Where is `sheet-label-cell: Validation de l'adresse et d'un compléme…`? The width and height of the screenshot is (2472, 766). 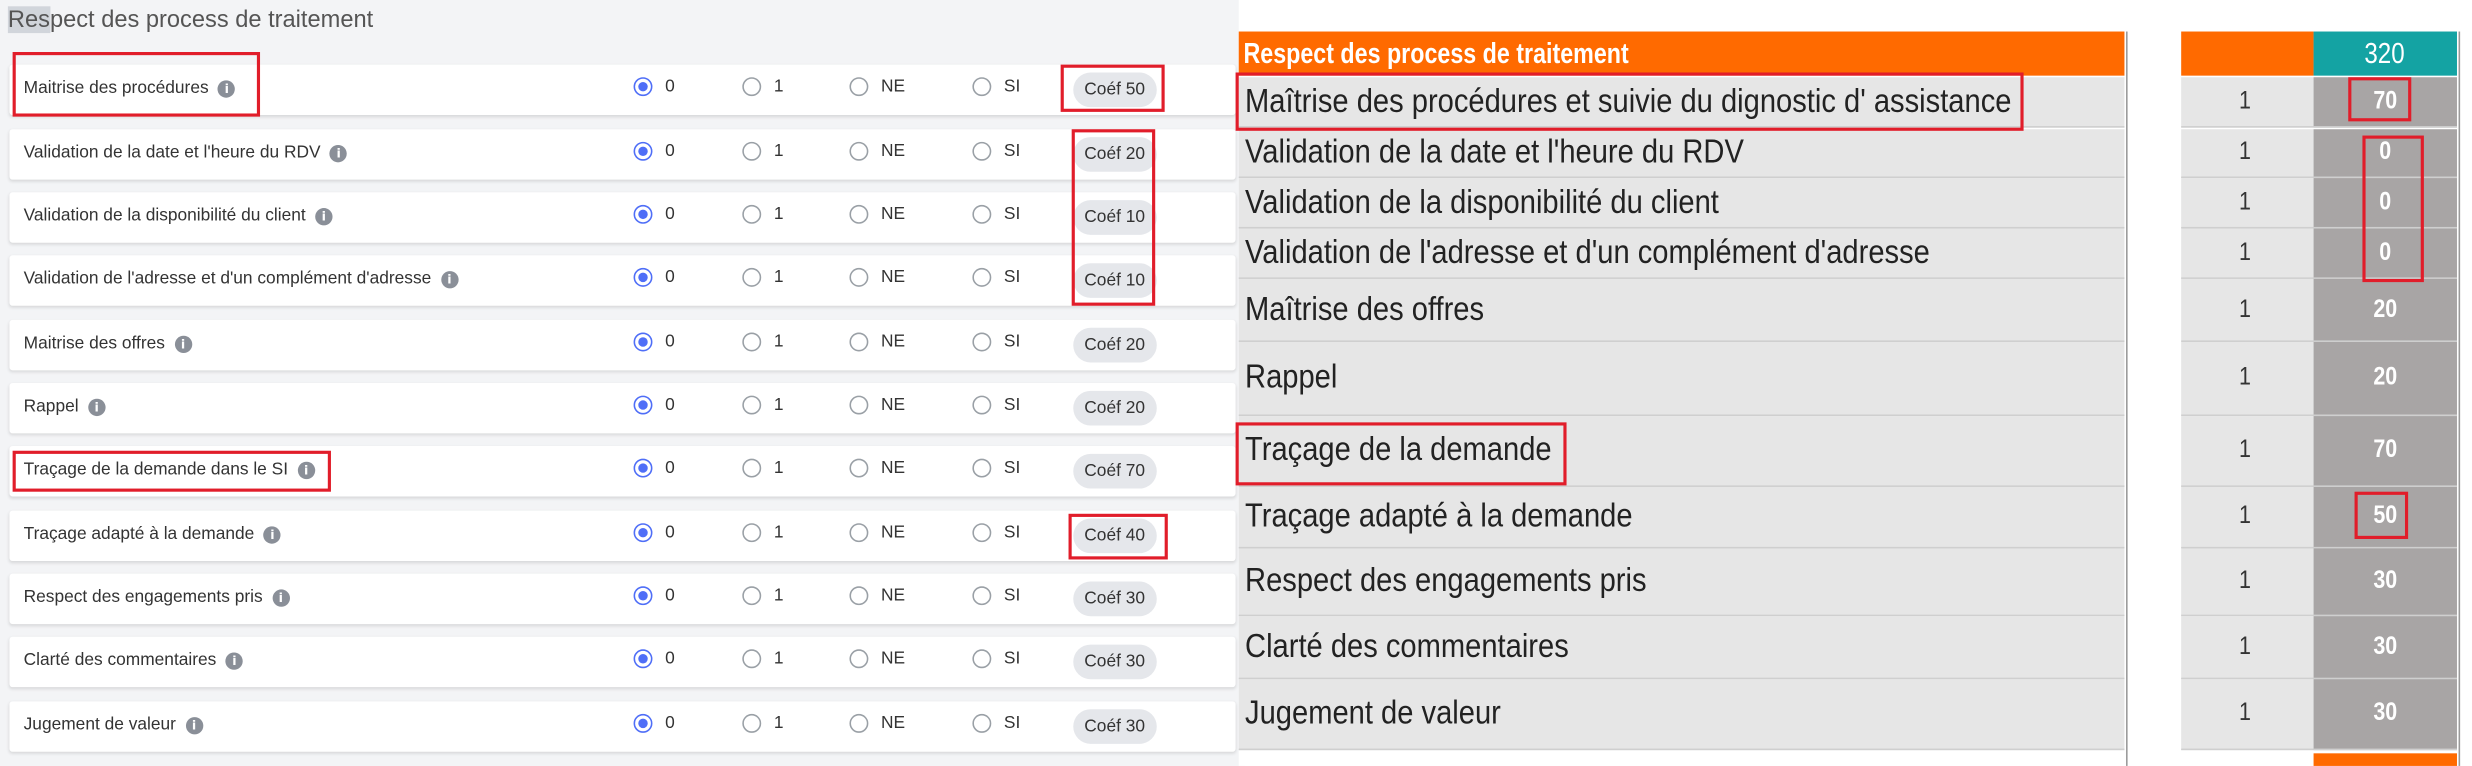
sheet-label-cell: Validation de l'adresse et d'un compléme… is located at coordinates (1681, 253).